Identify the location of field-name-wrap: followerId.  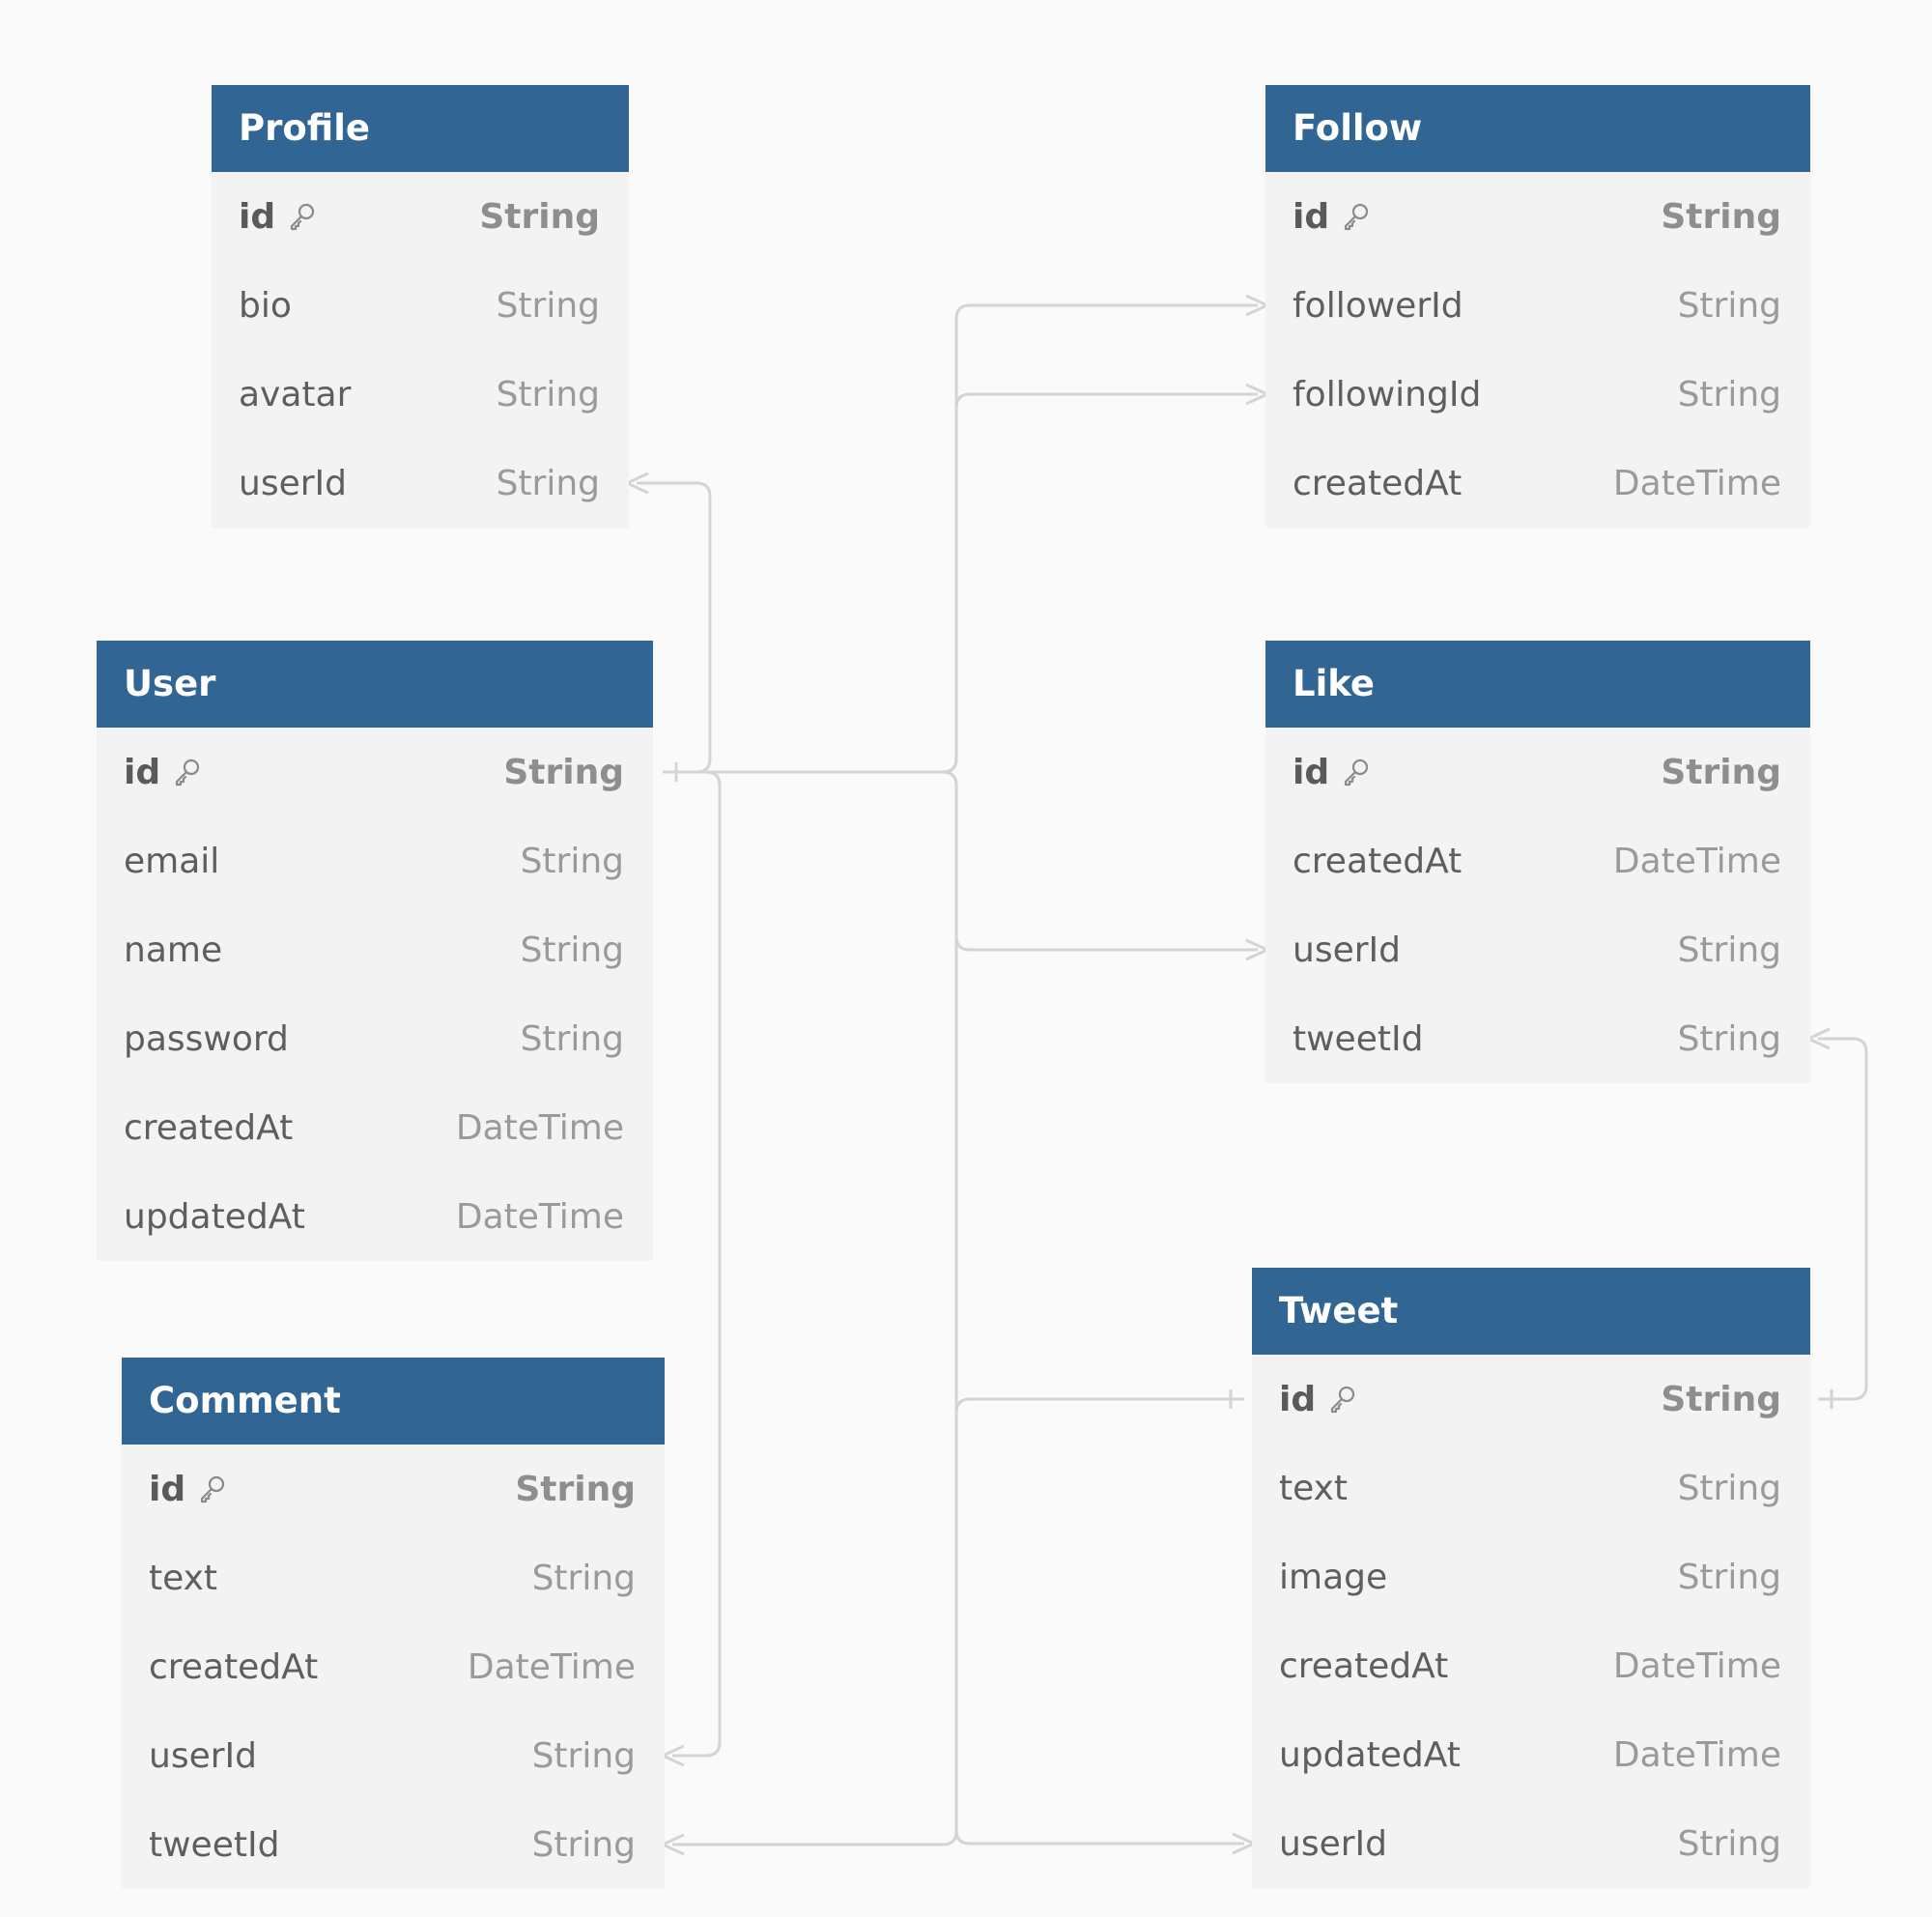
(1378, 306).